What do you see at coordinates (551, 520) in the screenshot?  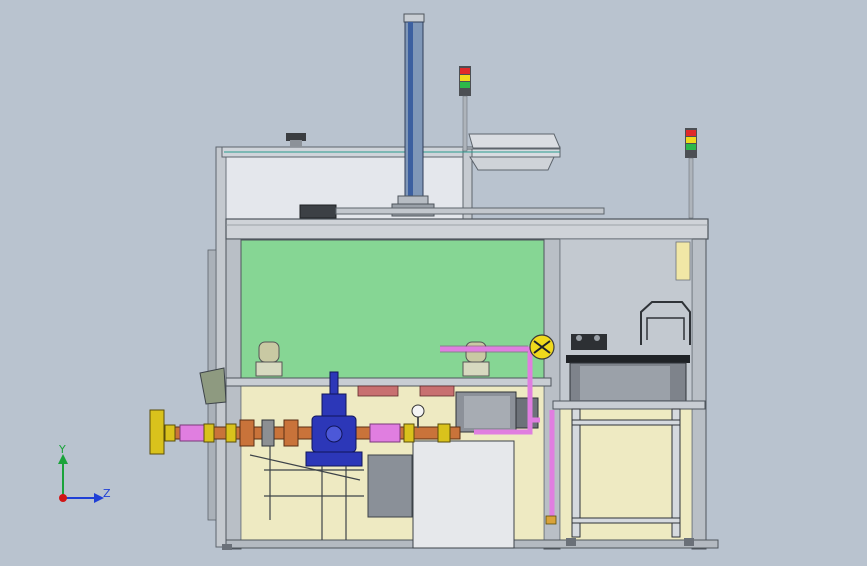 I see `brass-fitting` at bounding box center [551, 520].